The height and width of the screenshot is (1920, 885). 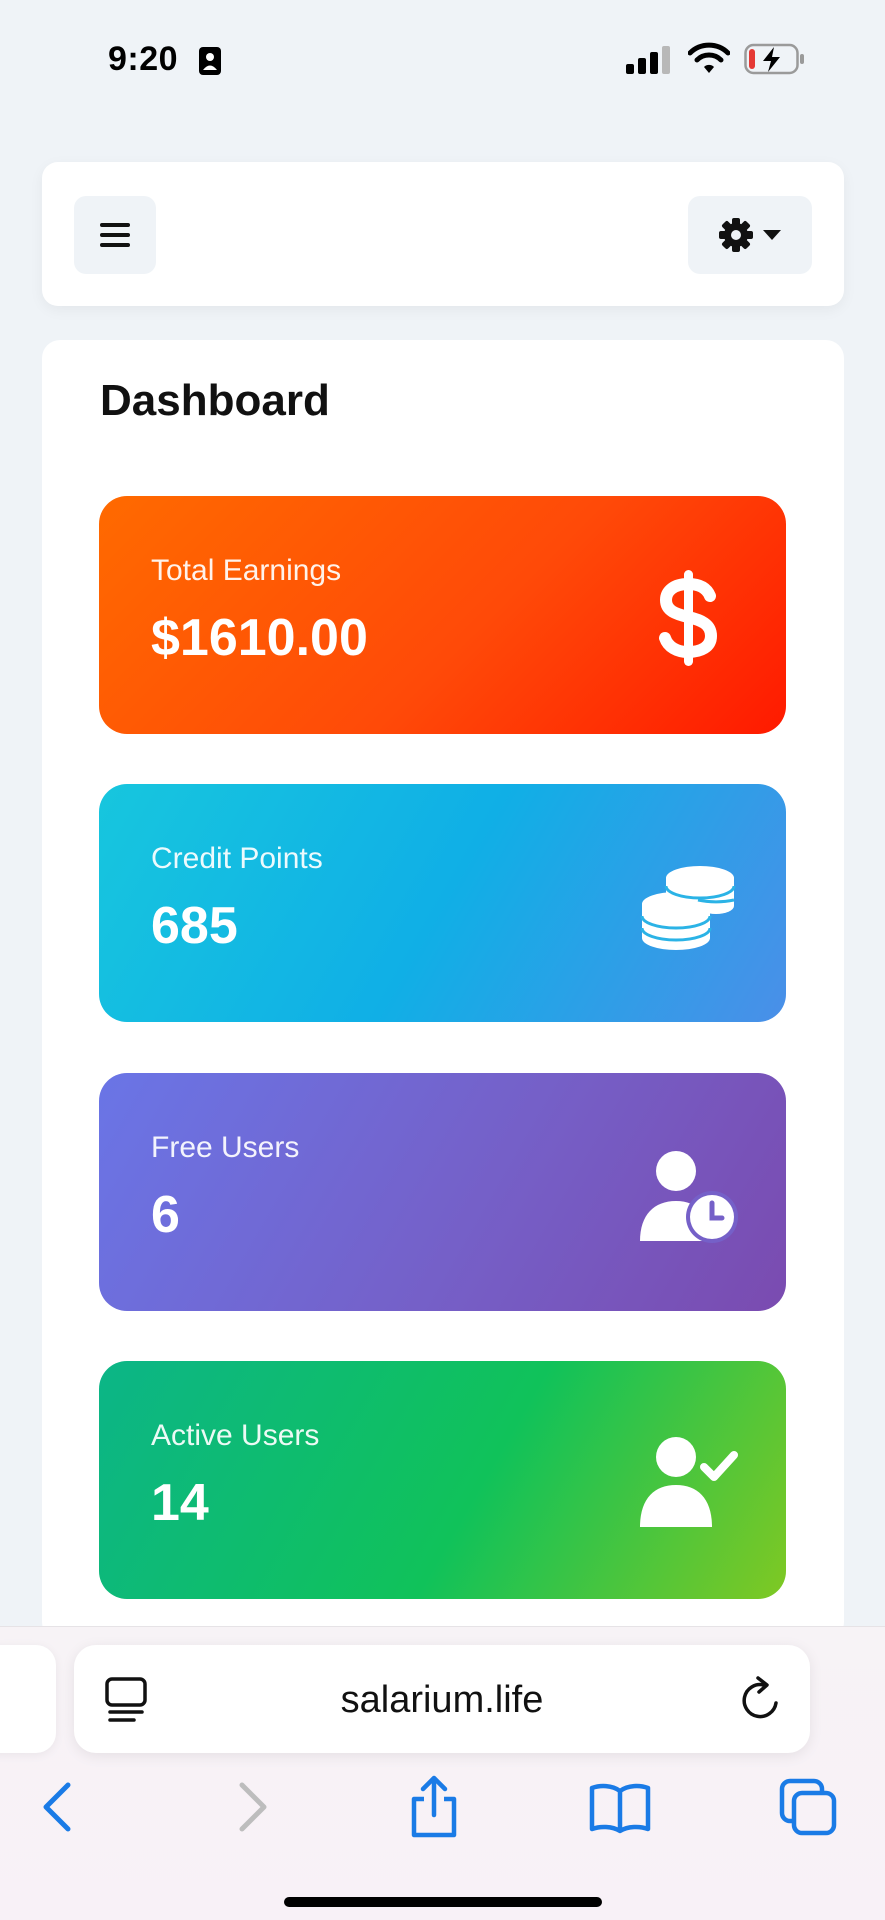 What do you see at coordinates (442, 615) in the screenshot?
I see `total-earnings-card: Total Earnings $1610.00` at bounding box center [442, 615].